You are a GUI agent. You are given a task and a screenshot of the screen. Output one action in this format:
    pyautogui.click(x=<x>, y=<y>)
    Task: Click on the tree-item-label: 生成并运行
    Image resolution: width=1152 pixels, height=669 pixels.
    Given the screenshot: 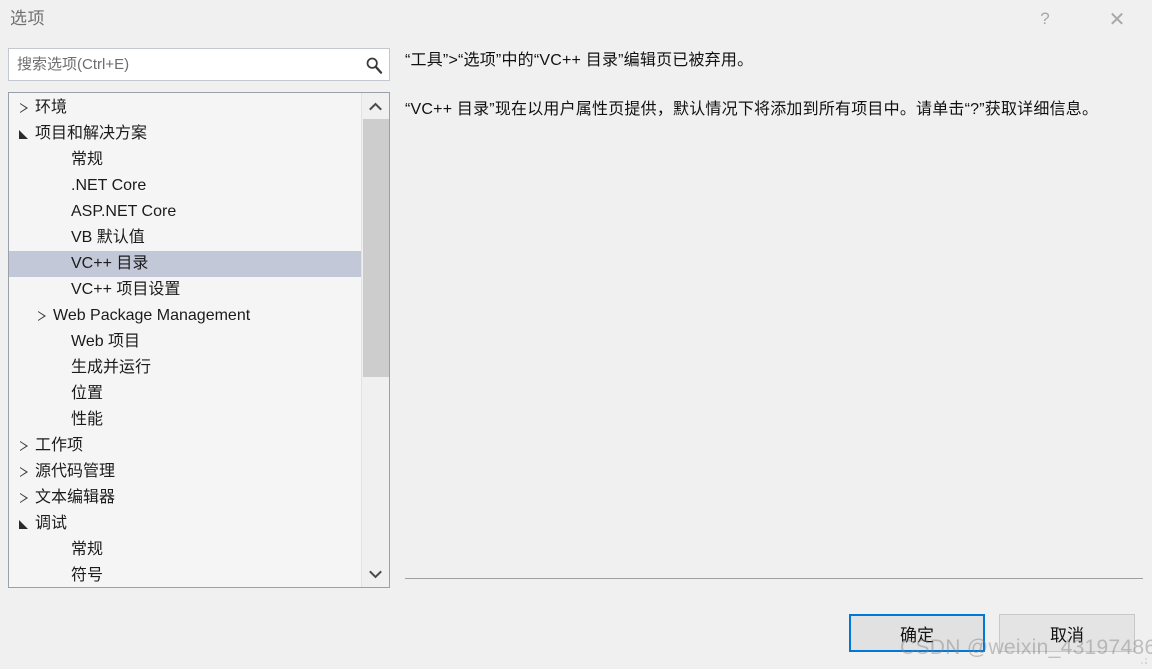 What is the action you would take?
    pyautogui.click(x=111, y=367)
    